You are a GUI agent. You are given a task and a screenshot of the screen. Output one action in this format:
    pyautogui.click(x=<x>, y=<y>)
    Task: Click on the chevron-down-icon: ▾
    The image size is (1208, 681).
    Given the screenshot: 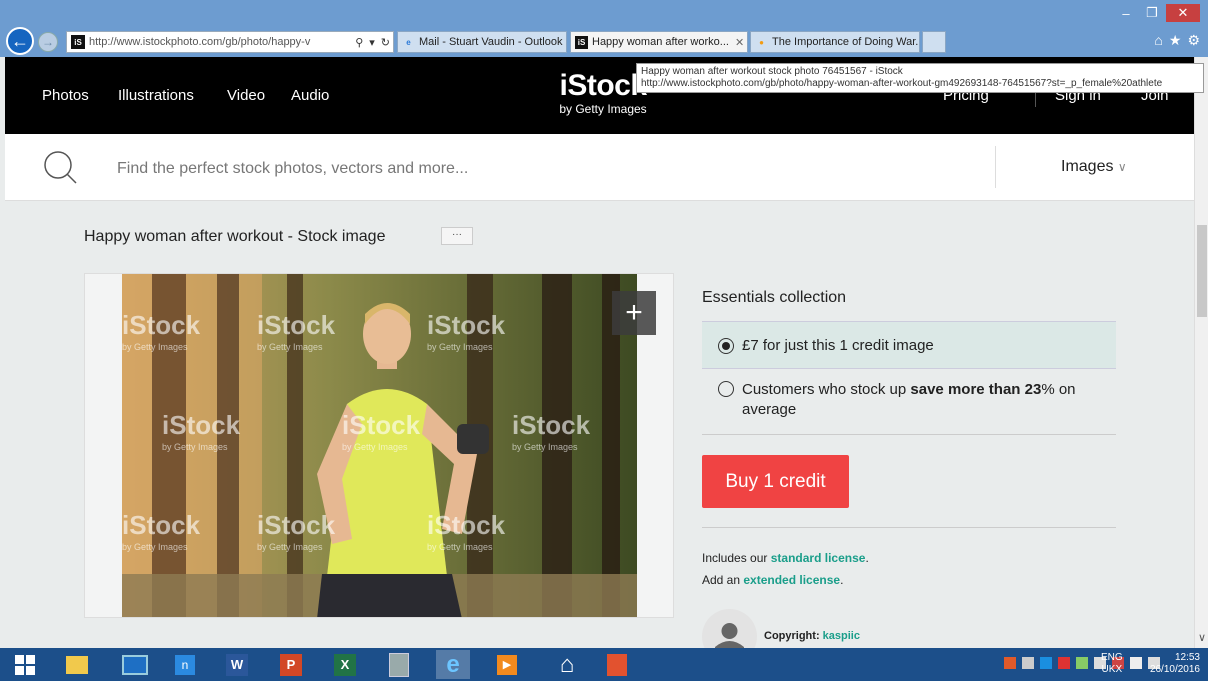 What is the action you would take?
    pyautogui.click(x=372, y=42)
    